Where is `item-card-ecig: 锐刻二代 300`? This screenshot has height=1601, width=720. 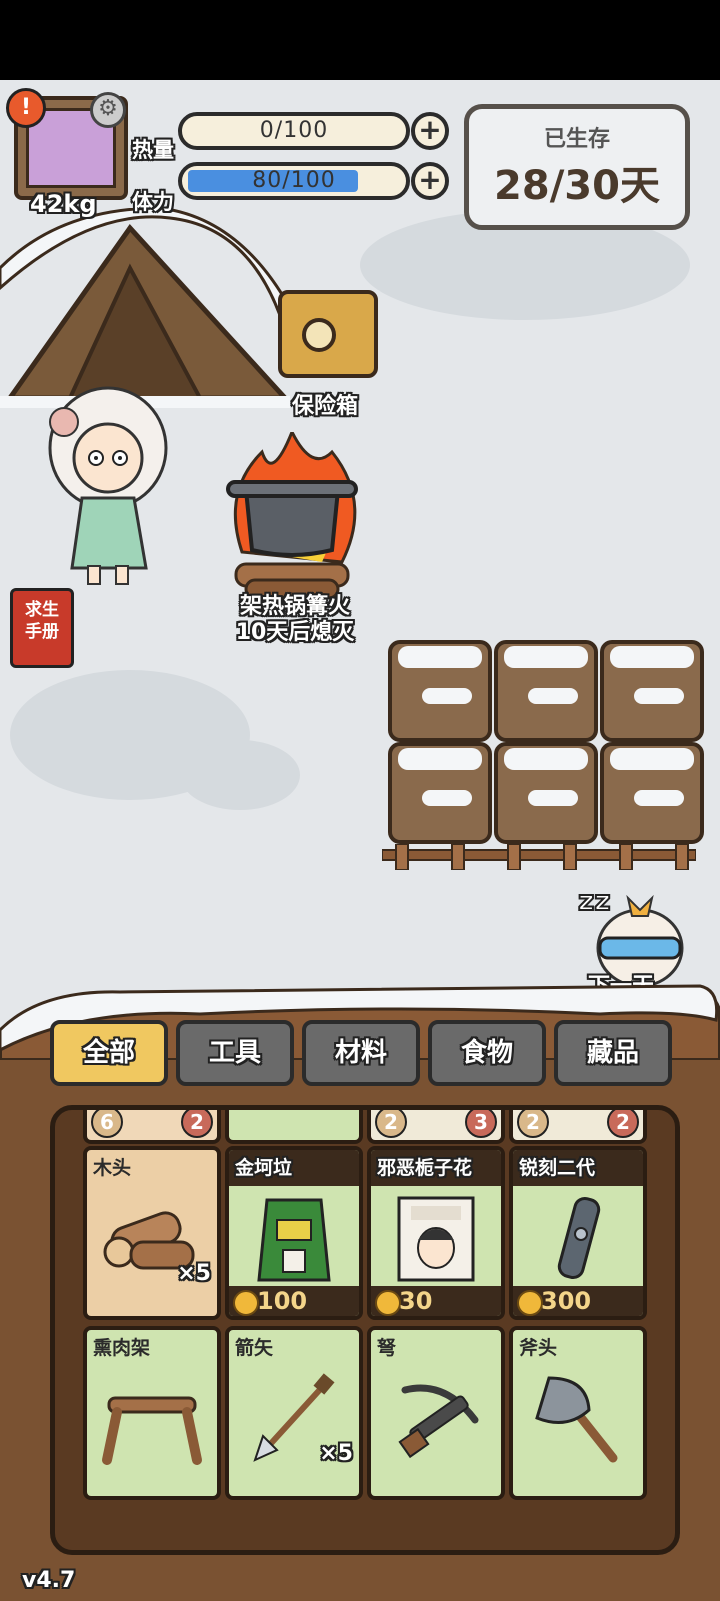
item-card-ecig: 锐刻二代 300 is located at coordinates (578, 1233).